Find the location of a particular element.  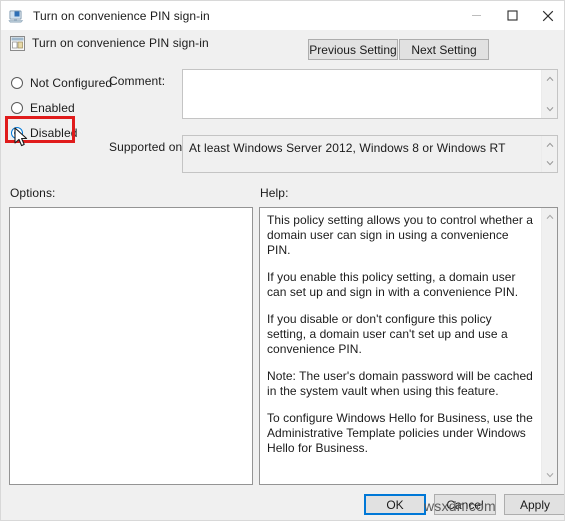

dialog-footer: OK Cancel Apply is located at coordinates (282, 503).